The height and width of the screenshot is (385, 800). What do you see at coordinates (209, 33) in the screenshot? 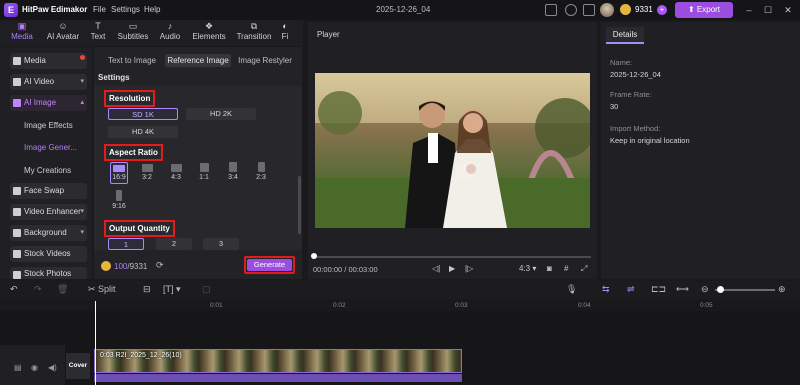
I see `tab-elements: ❖ Elements` at bounding box center [209, 33].